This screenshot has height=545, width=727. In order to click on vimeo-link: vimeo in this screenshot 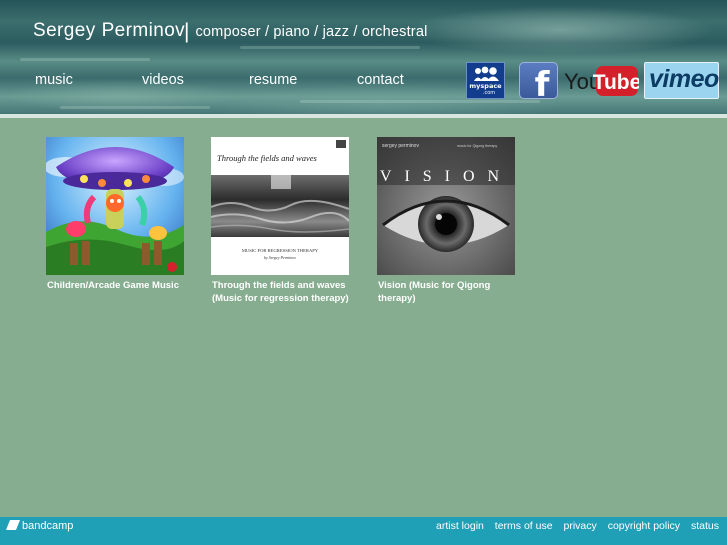, I will do `click(681, 80)`.